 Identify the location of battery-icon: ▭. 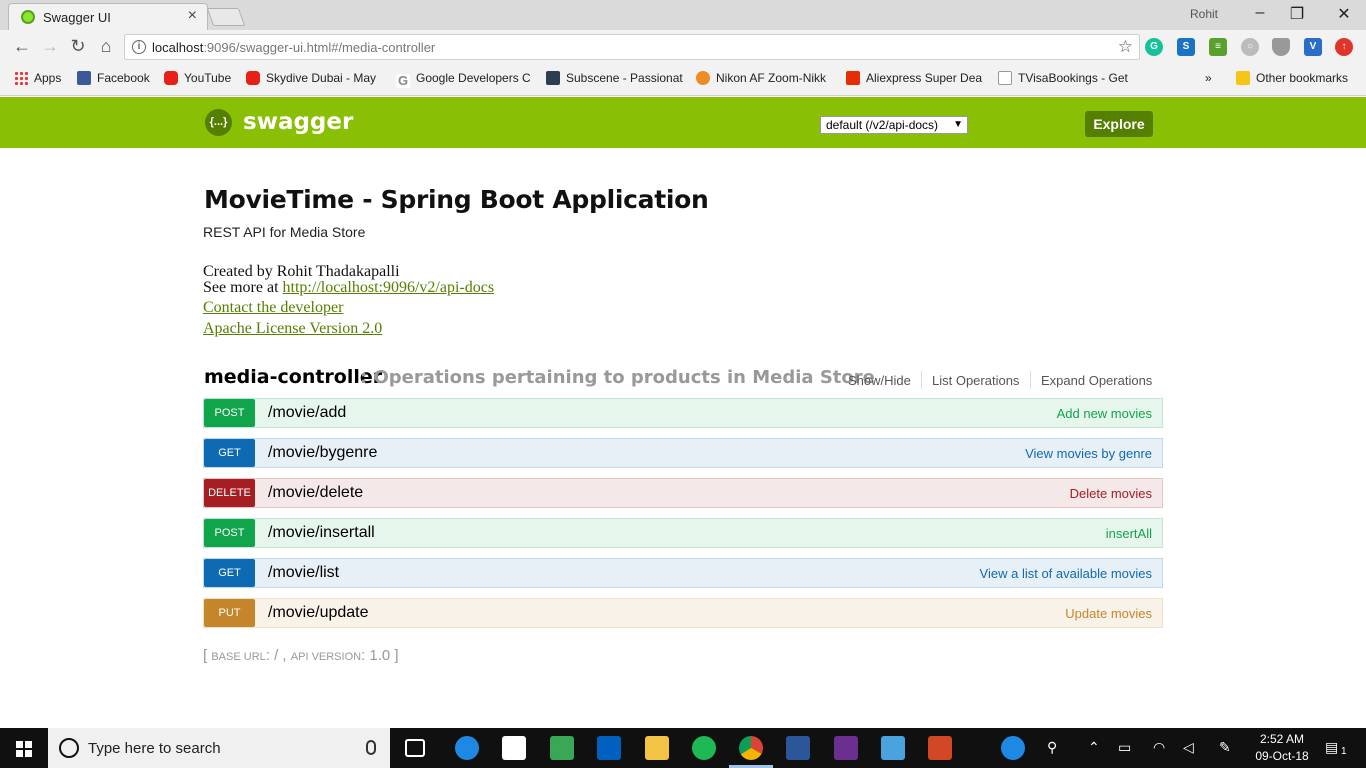
(1124, 747).